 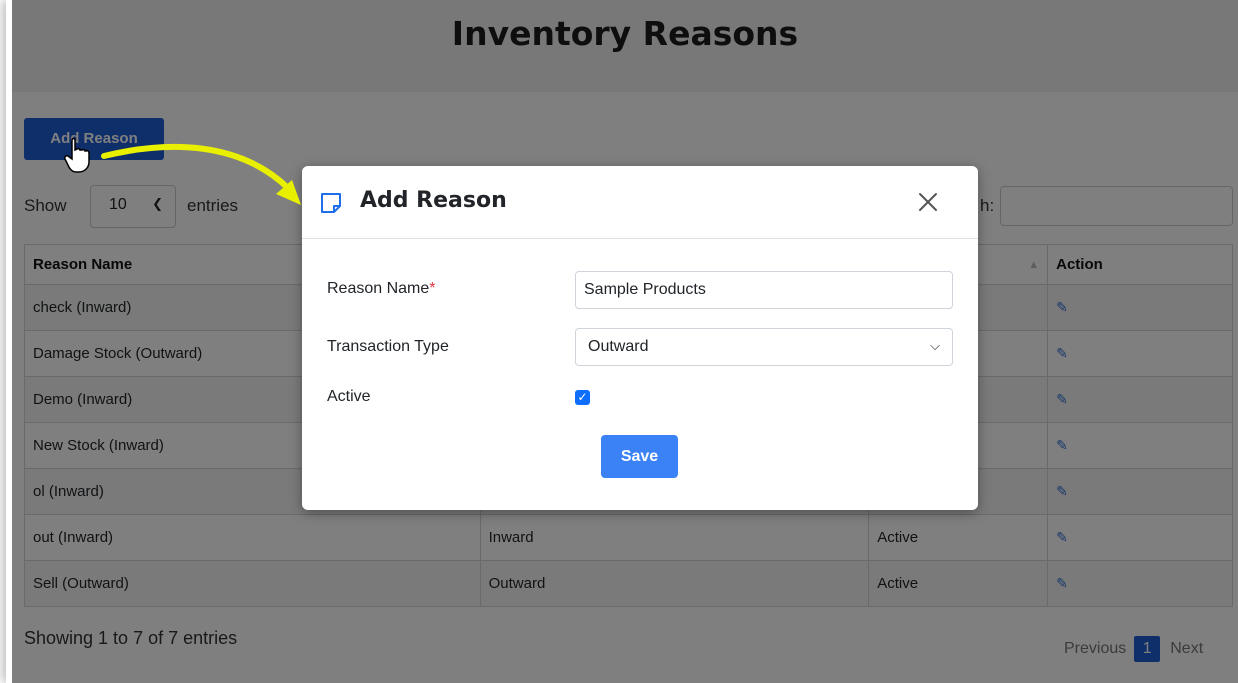 What do you see at coordinates (764, 347) in the screenshot?
I see `transaction-type-select: Outward ⌵` at bounding box center [764, 347].